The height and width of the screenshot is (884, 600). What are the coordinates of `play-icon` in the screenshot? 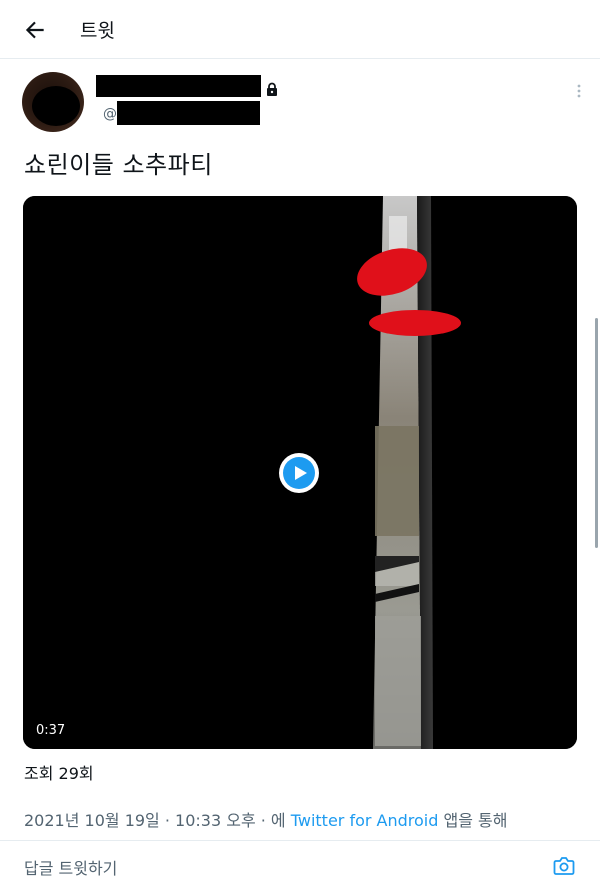 It's located at (299, 473).